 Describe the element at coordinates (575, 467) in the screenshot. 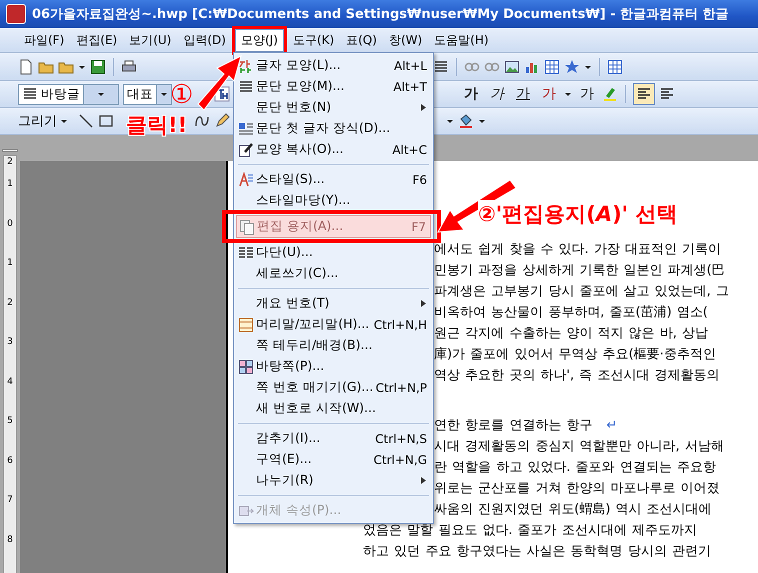

I see `document-text: 란 역할을 하고 있었다. 줄포와 연결되는 주요항` at that location.